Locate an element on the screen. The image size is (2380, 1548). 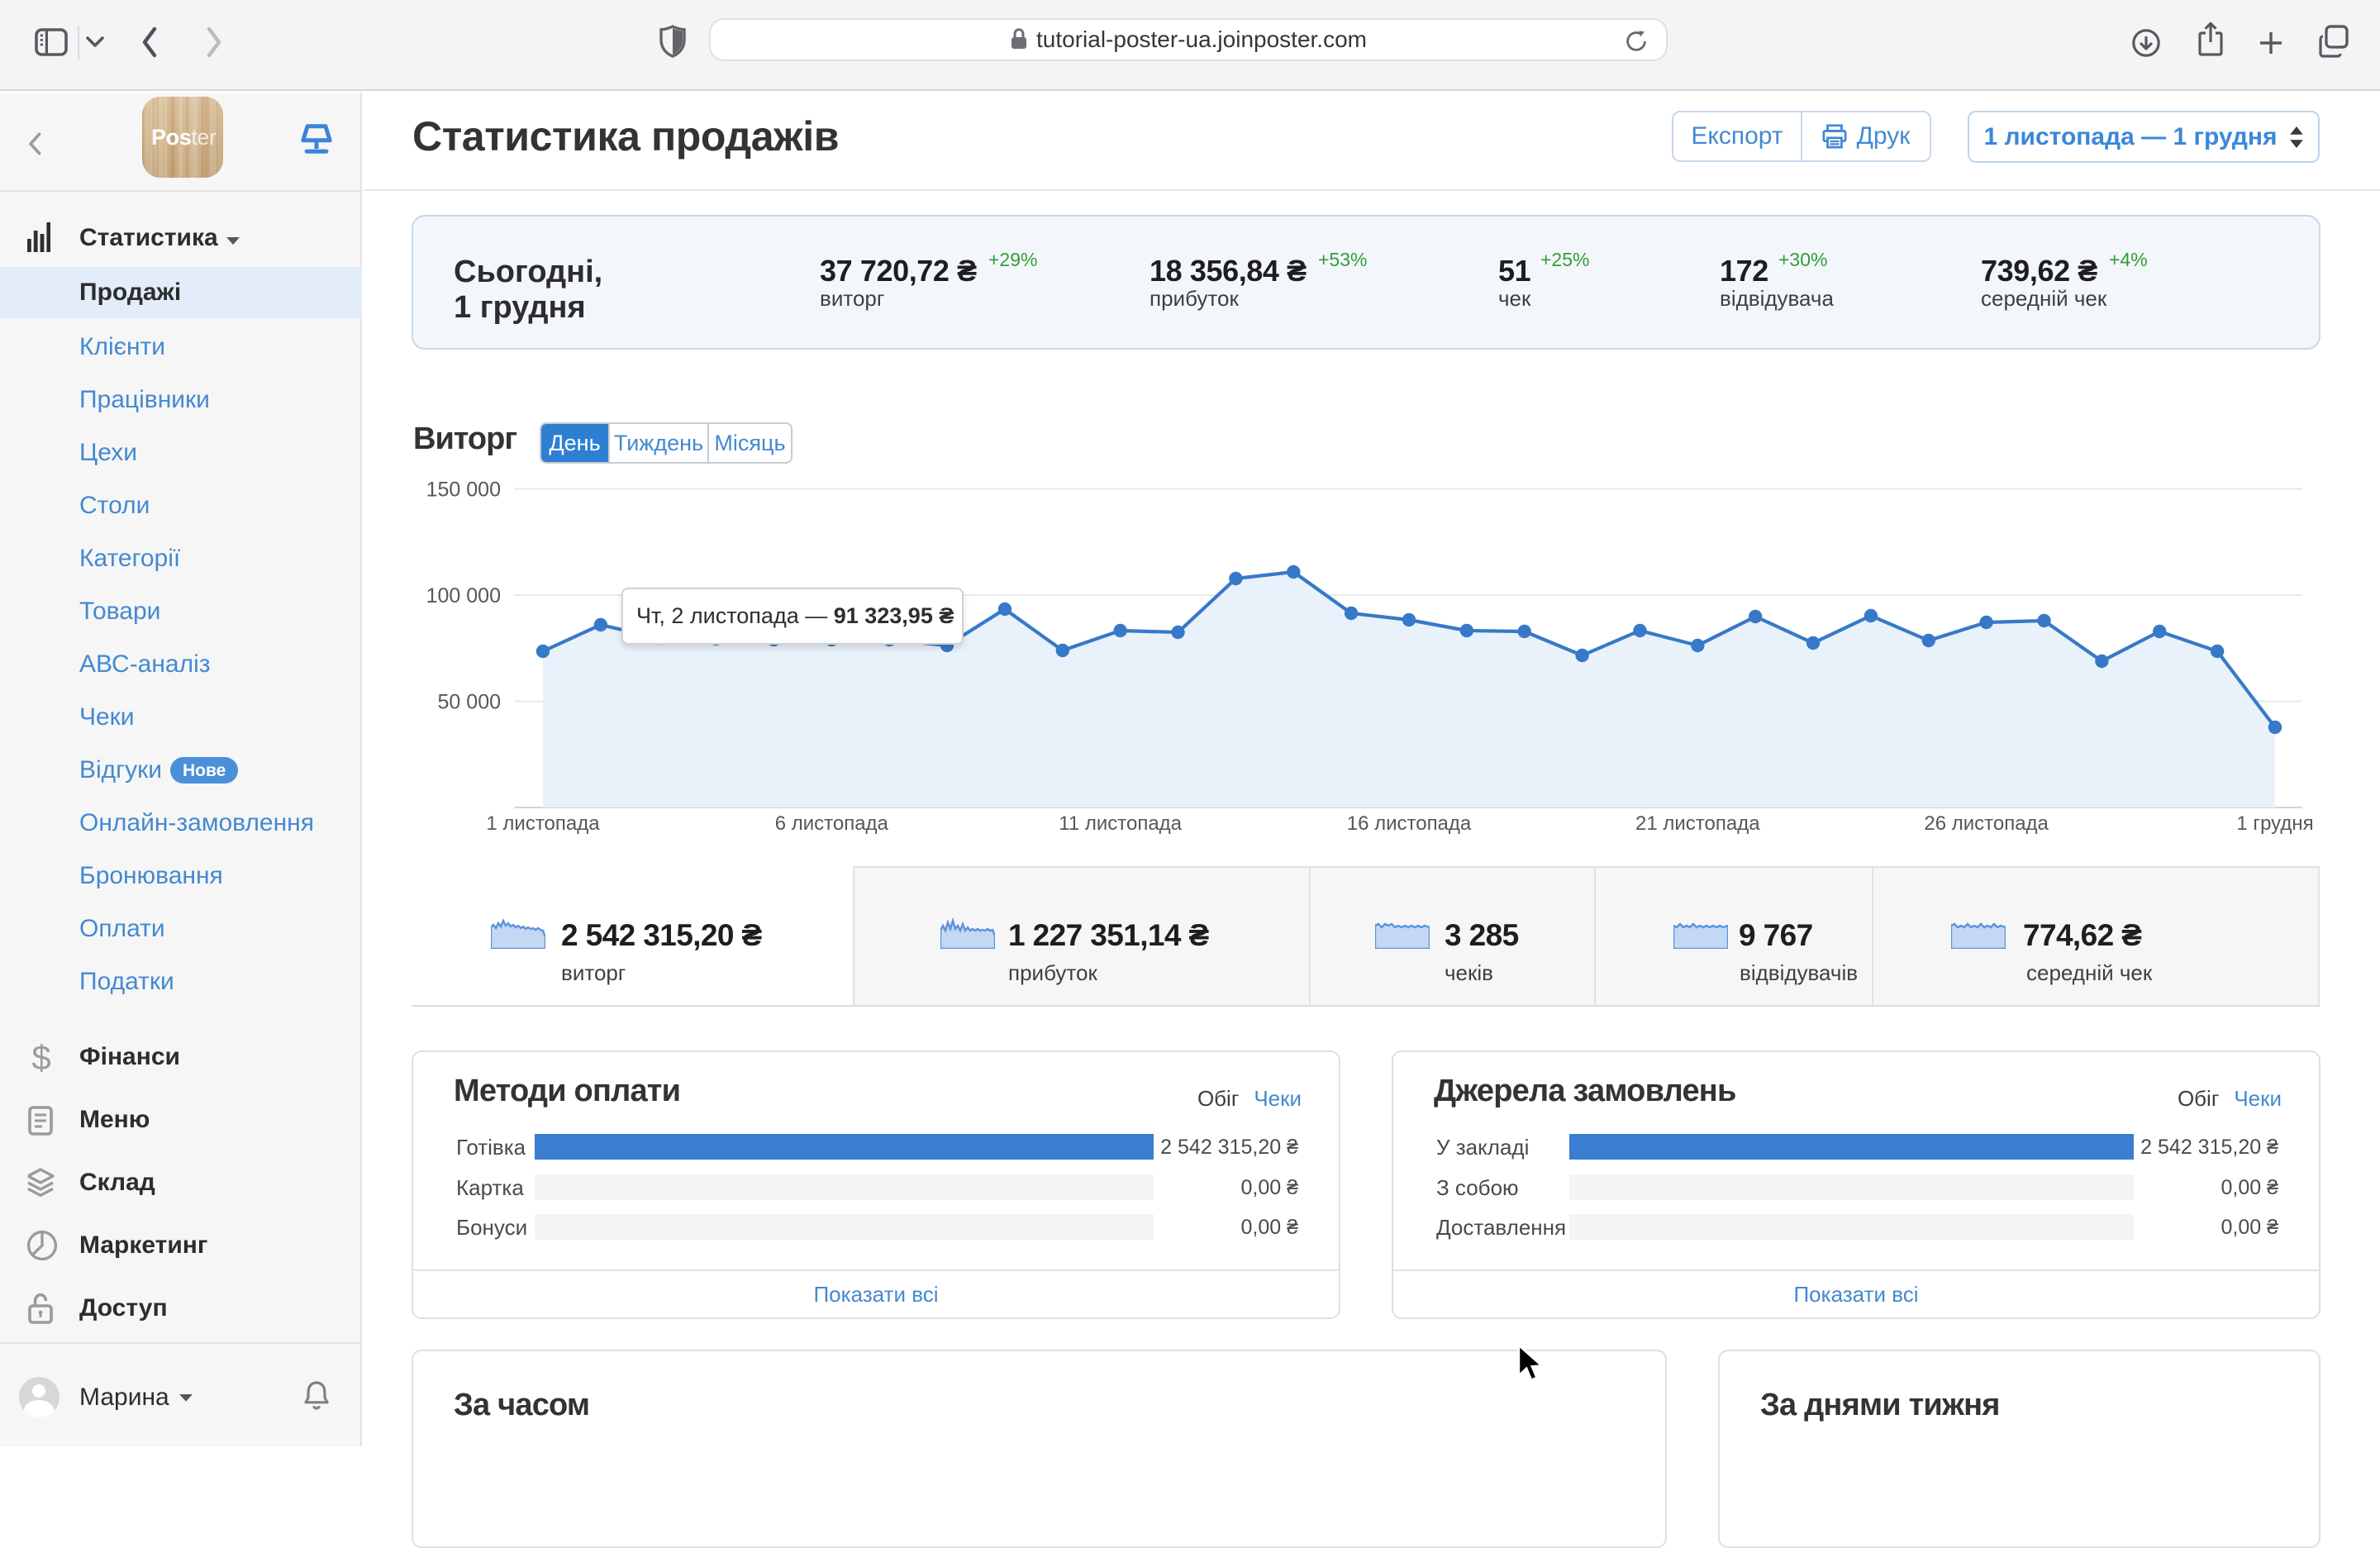
svg-text: 21 листопада is located at coordinates (1697, 823).